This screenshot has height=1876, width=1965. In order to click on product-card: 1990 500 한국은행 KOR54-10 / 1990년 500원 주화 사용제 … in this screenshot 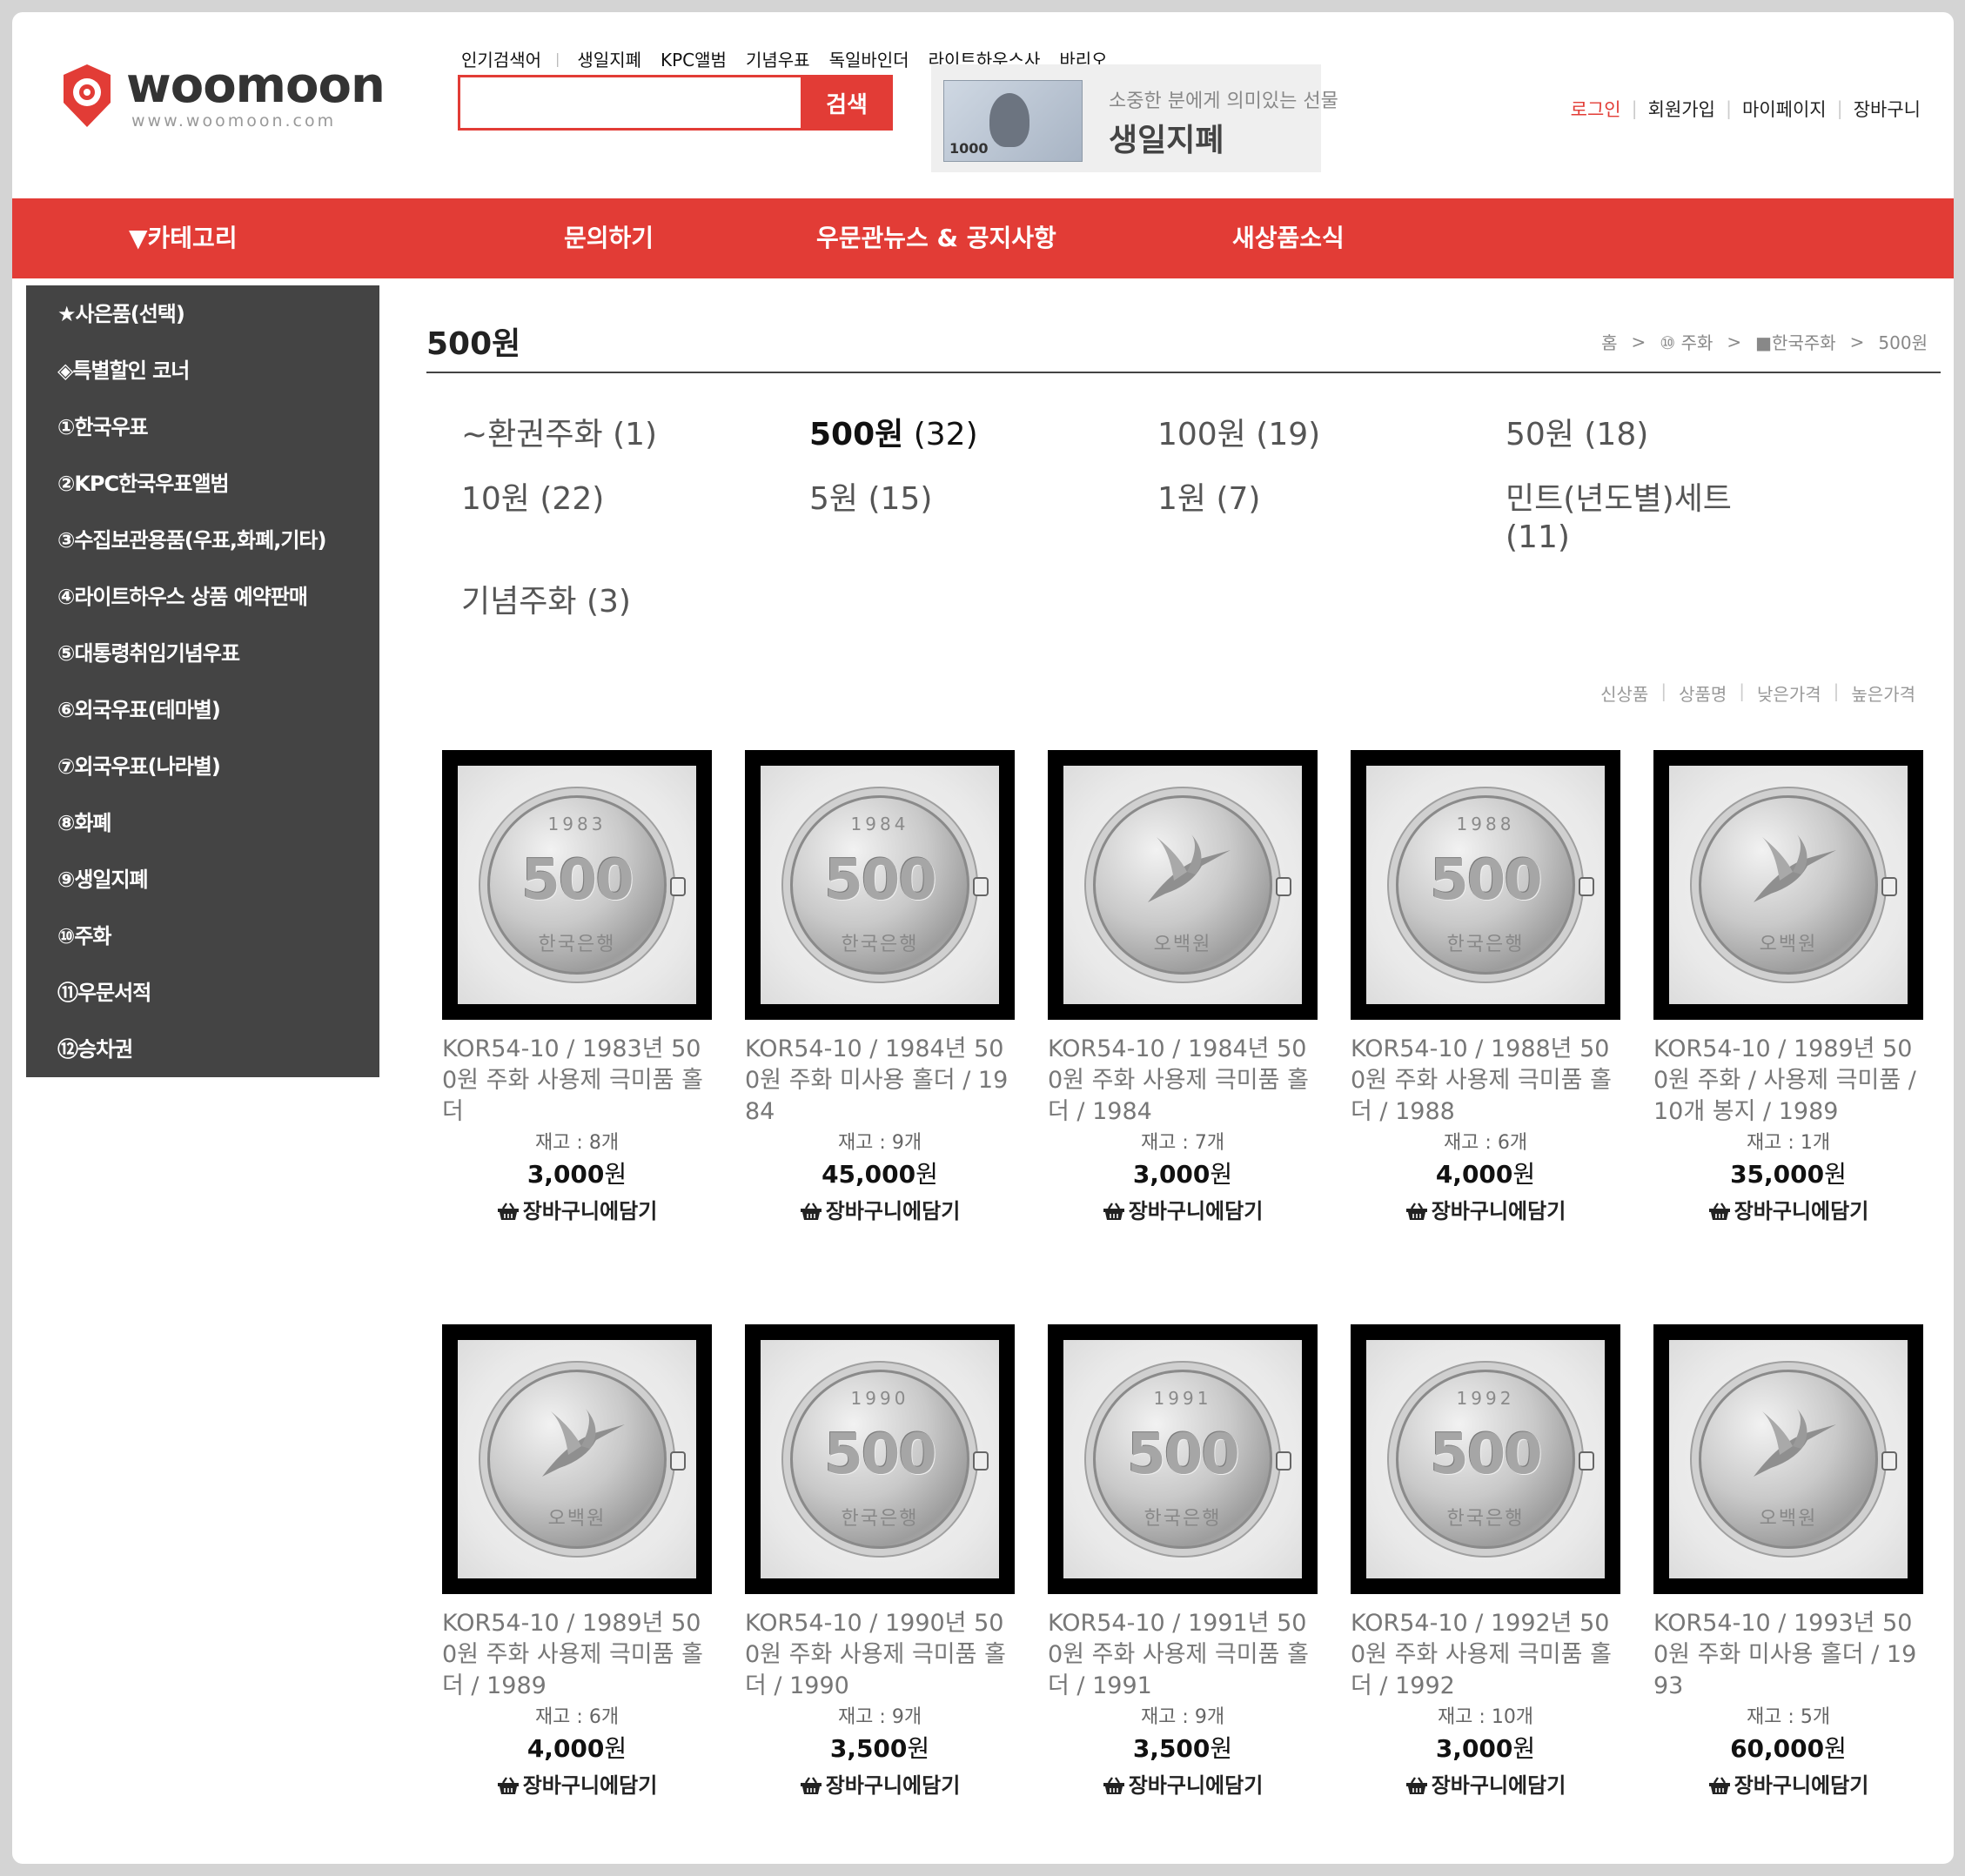, I will do `click(880, 1562)`.